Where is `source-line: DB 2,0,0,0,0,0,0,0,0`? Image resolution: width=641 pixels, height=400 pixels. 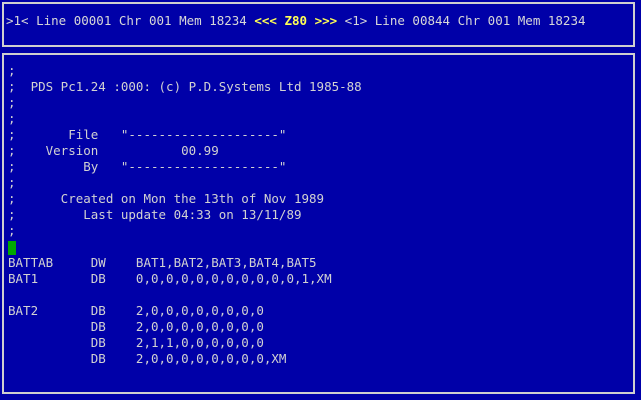
source-line: DB 2,0,0,0,0,0,0,0,0 is located at coordinates (319, 327).